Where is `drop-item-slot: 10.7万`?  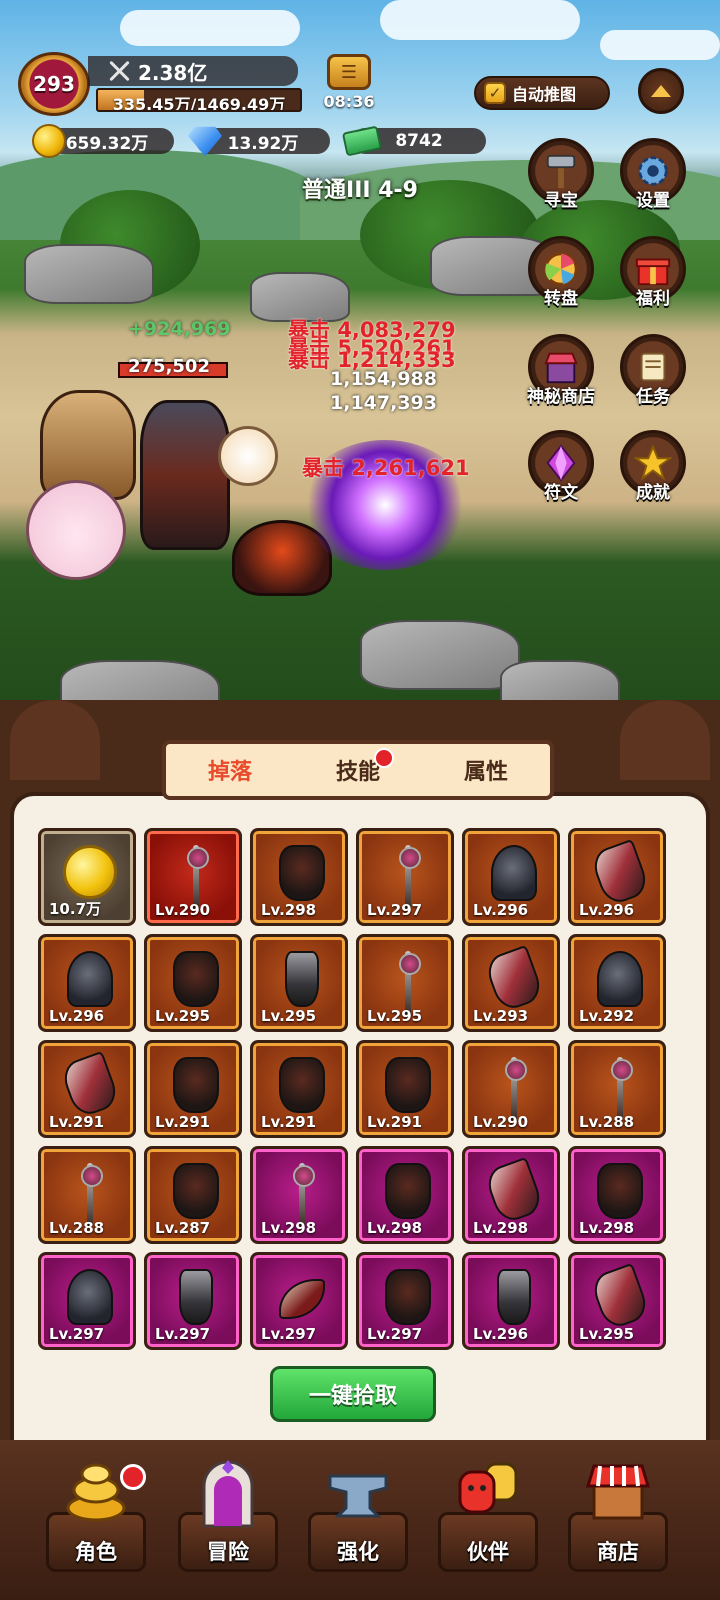 drop-item-slot: 10.7万 is located at coordinates (87, 877).